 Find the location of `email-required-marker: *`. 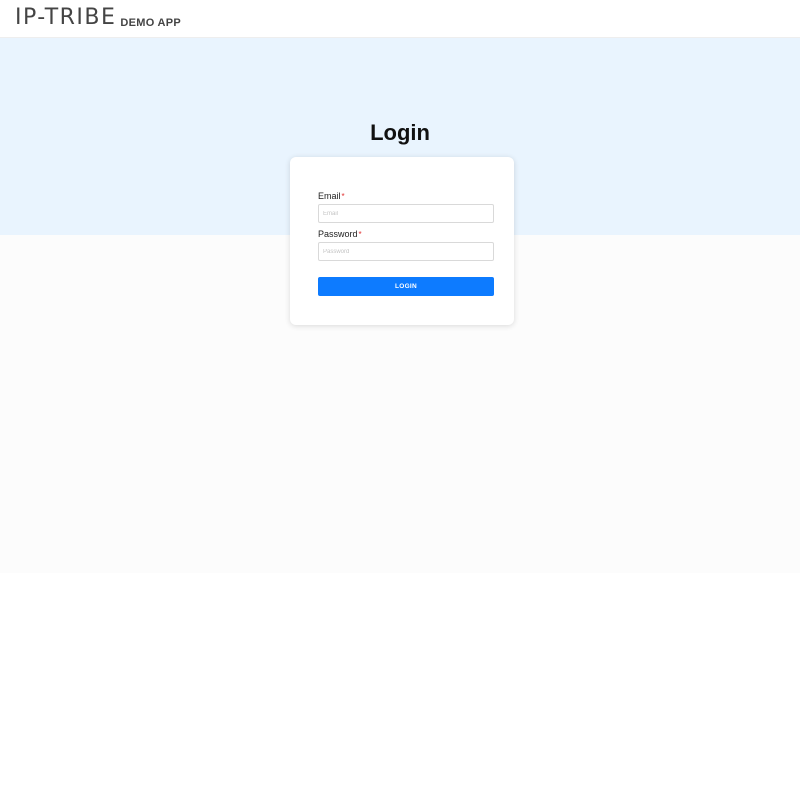

email-required-marker: * is located at coordinates (343, 196).